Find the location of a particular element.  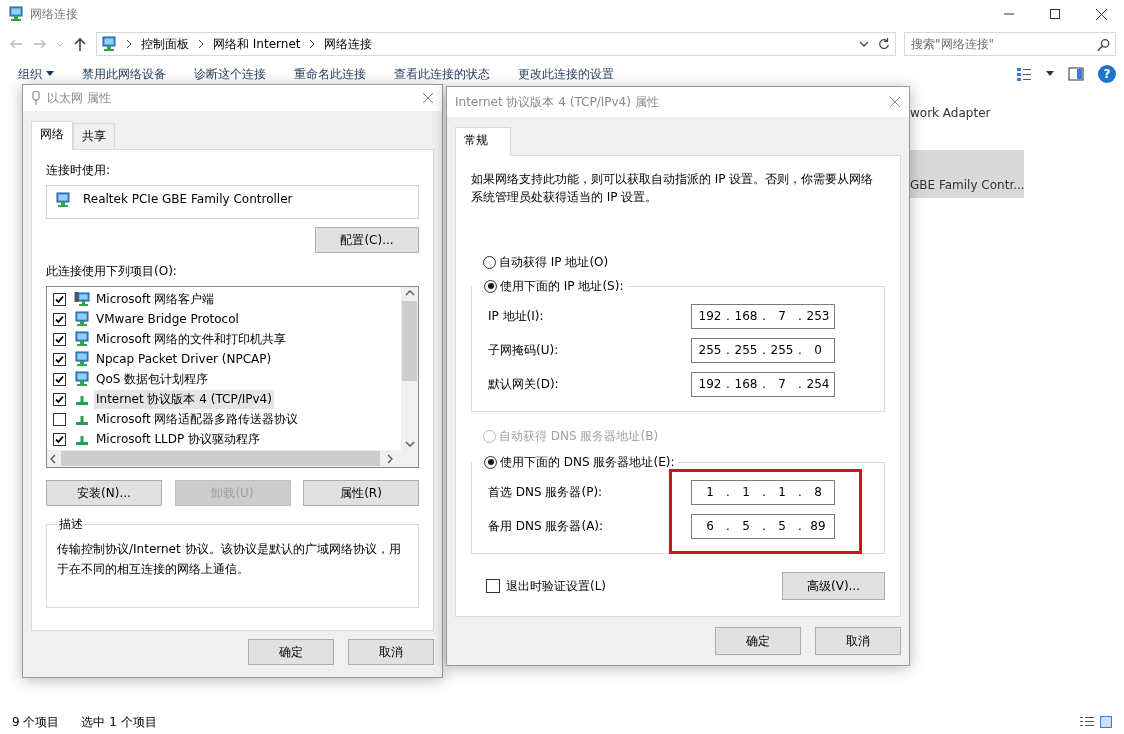

checkbox-label: 退出时验证设置(L) is located at coordinates (556, 586).